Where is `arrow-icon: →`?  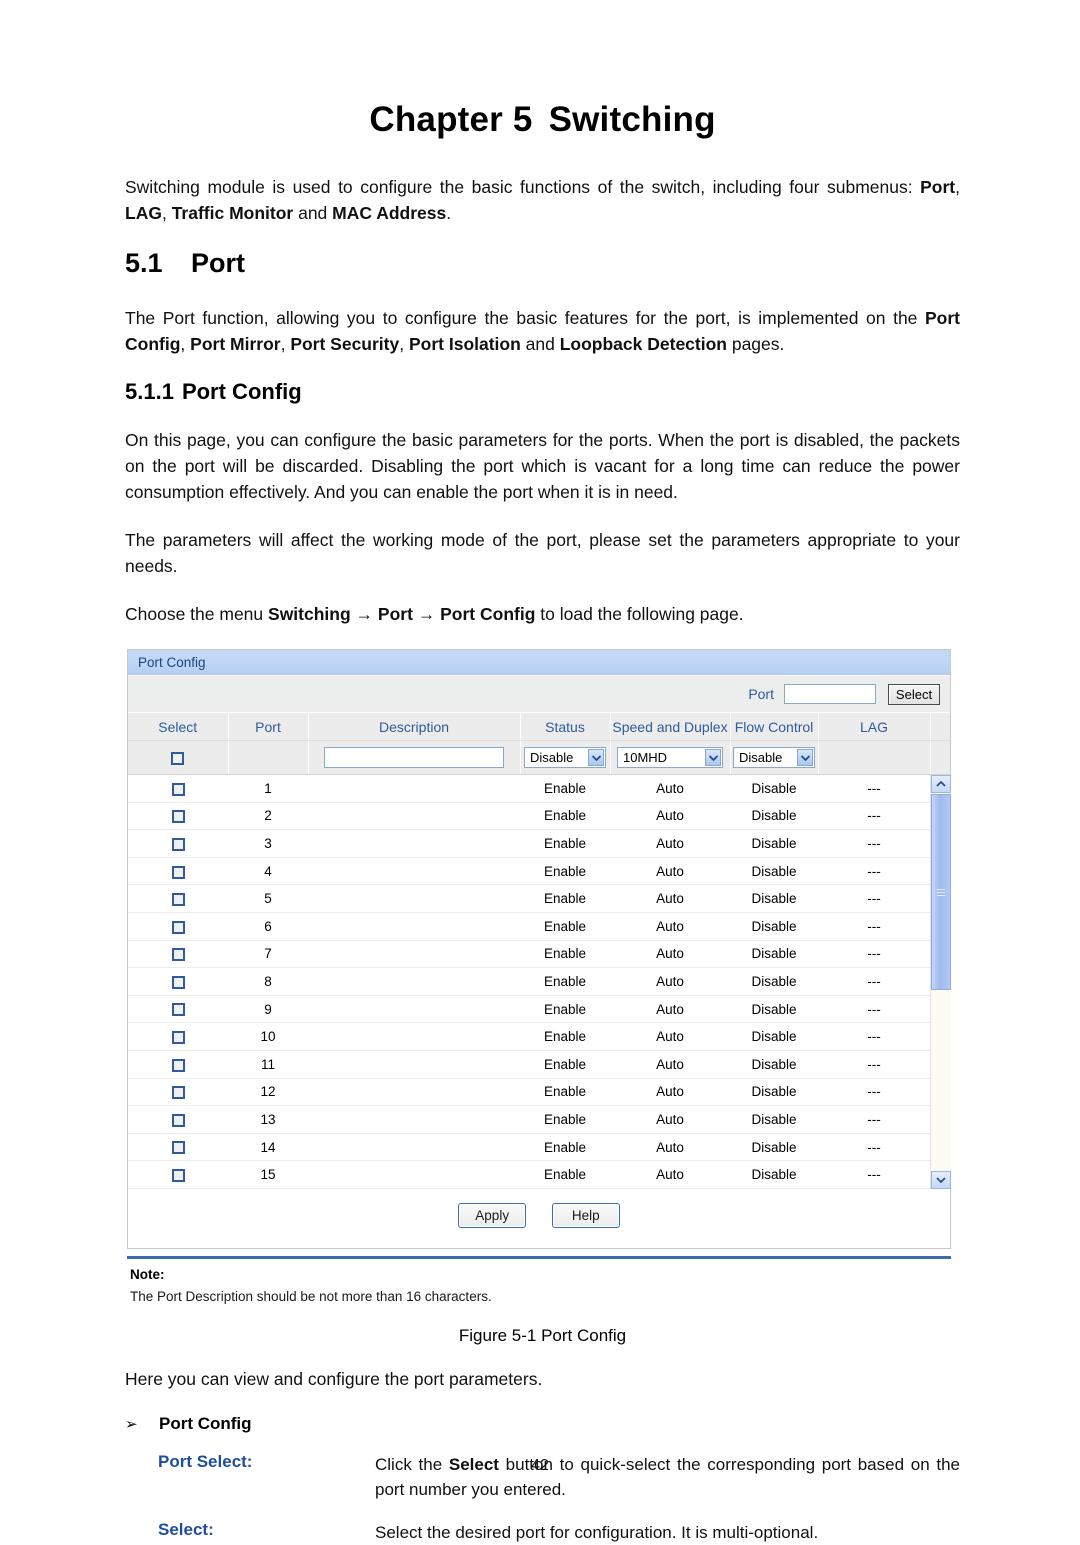 arrow-icon: → is located at coordinates (364, 614).